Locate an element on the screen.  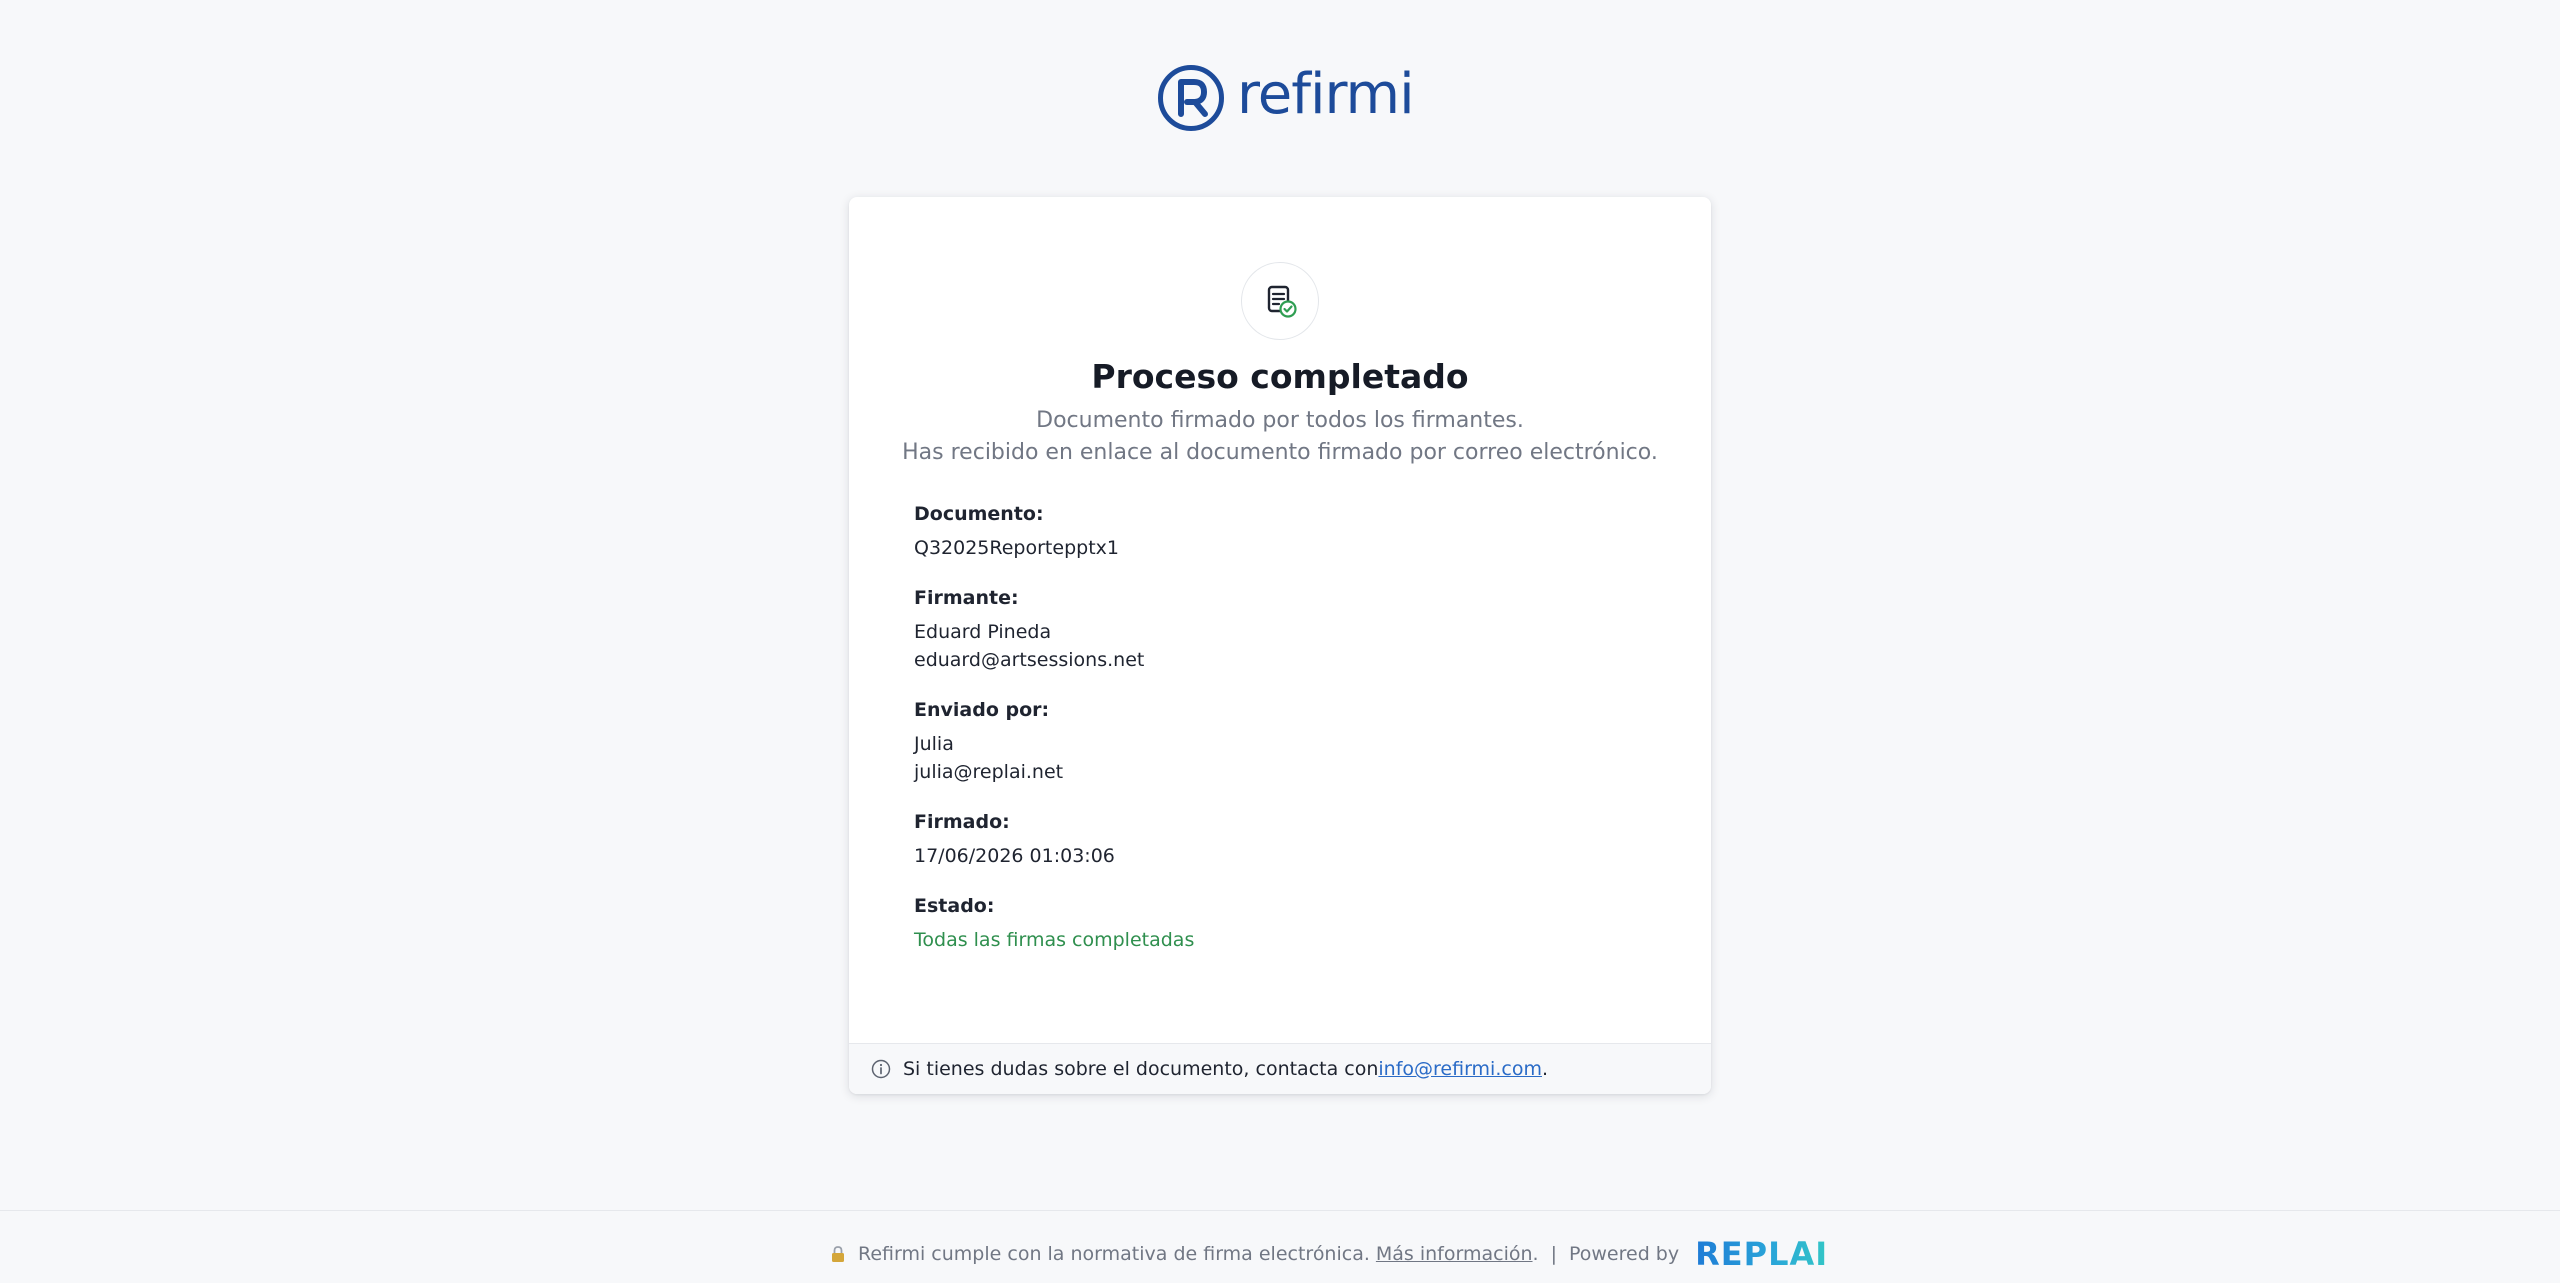
more-info-link: Más información is located at coordinates (1454, 1254).